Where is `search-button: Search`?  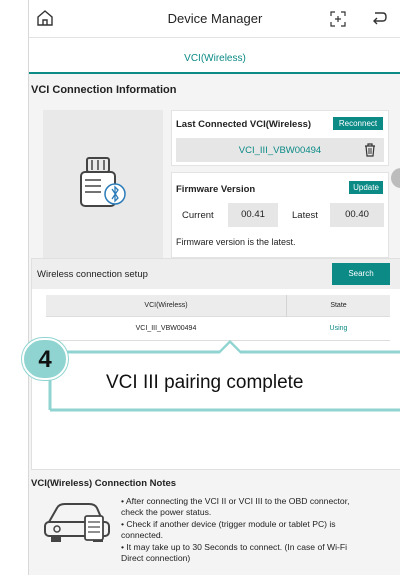 search-button: Search is located at coordinates (361, 274).